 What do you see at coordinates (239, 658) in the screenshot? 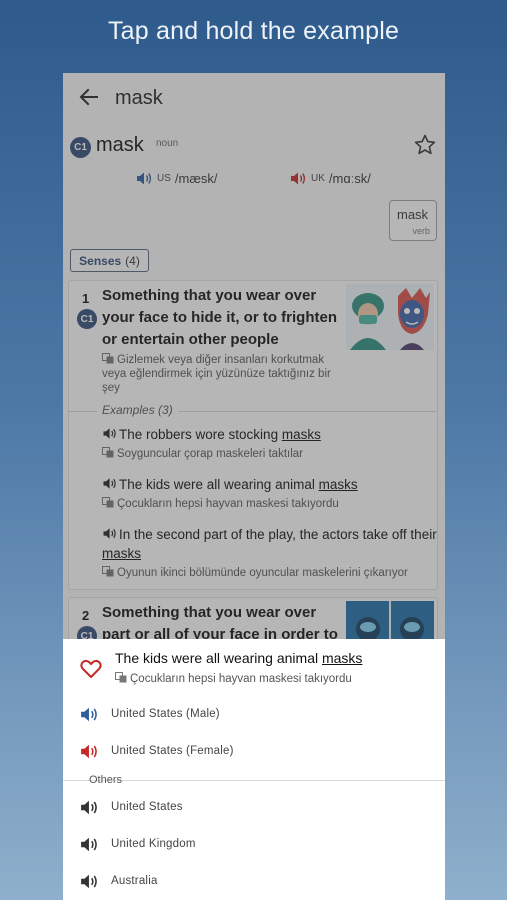
I see `sheet-example-text: The kids were all wearing animal masks` at bounding box center [239, 658].